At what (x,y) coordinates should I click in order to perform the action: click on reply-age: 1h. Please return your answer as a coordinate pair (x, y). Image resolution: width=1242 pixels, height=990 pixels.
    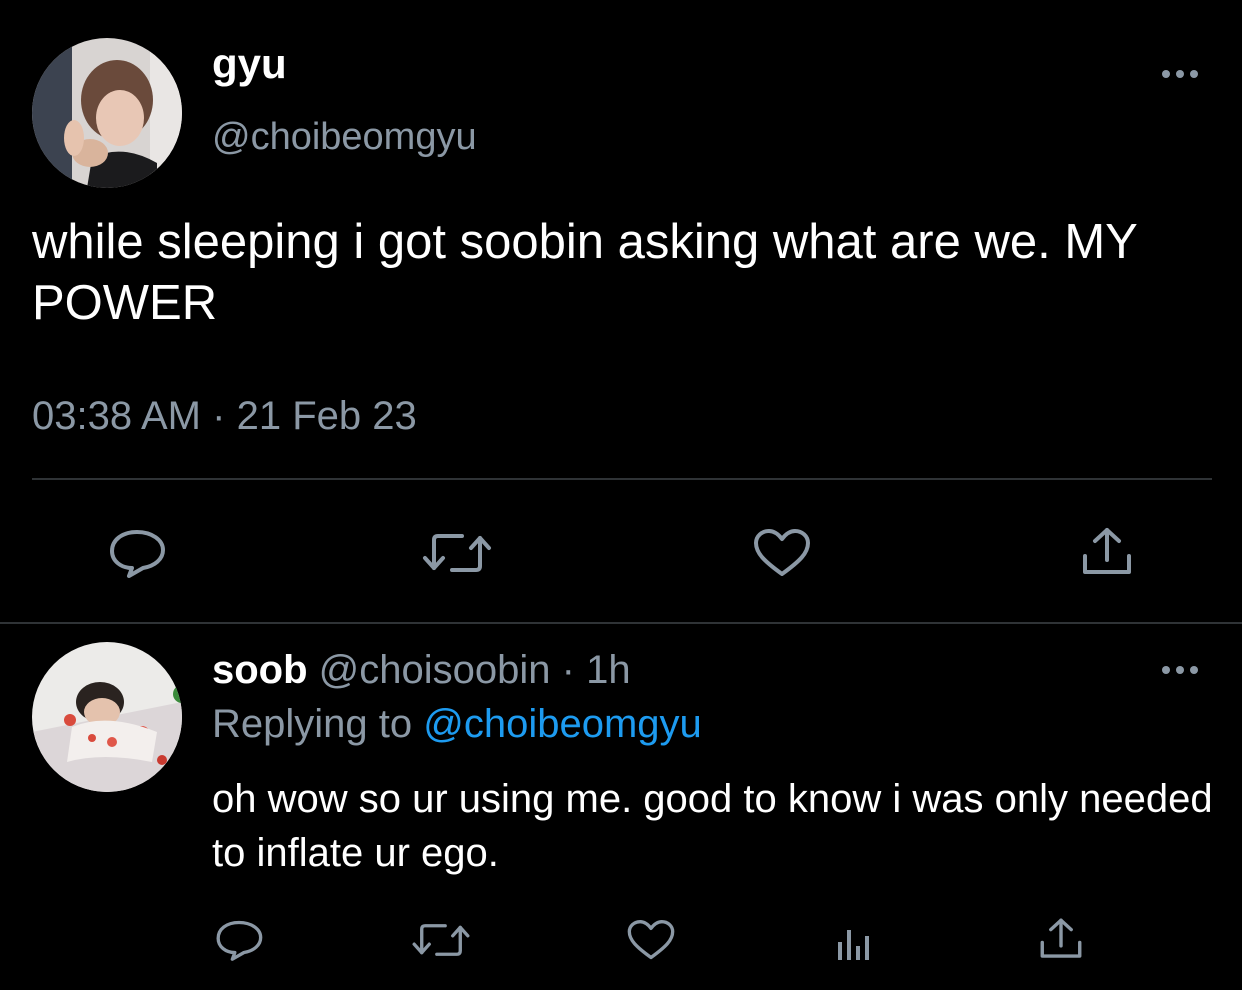
    Looking at the image, I should click on (608, 670).